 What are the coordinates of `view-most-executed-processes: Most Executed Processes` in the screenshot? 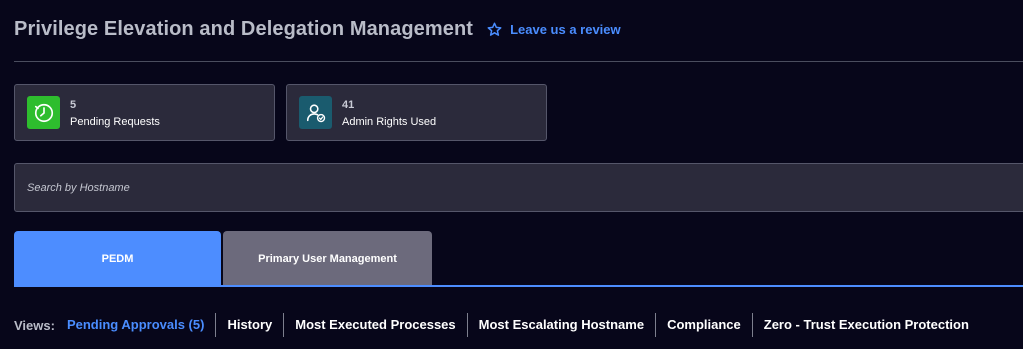 It's located at (374, 325).